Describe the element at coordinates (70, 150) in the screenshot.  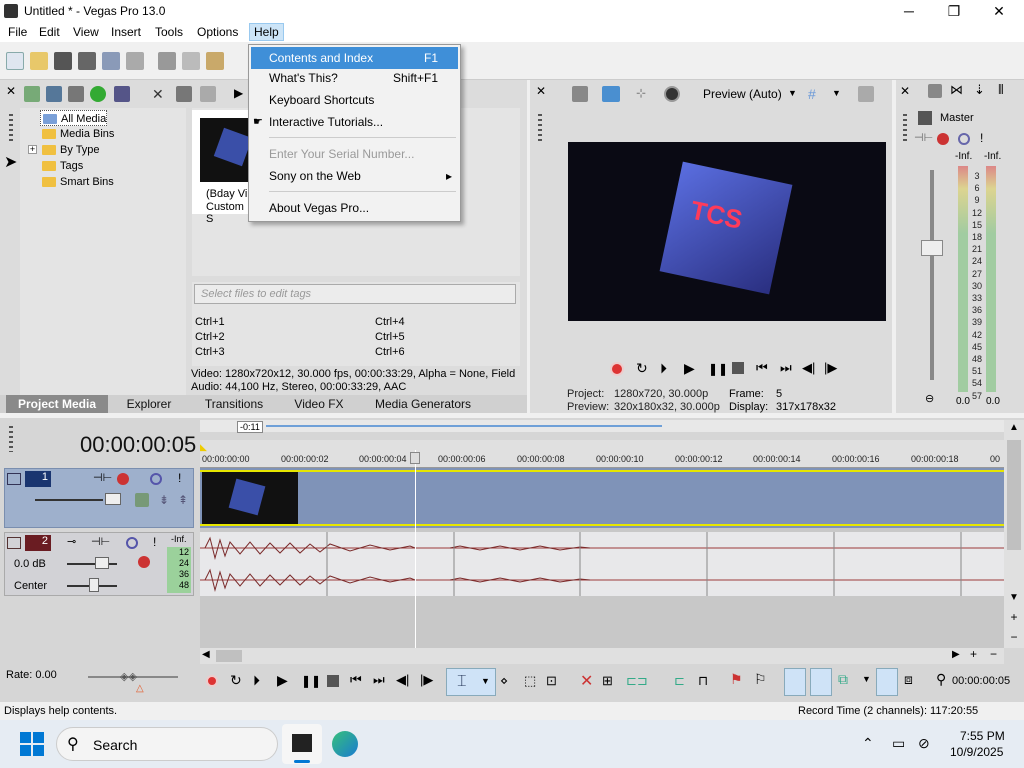
I see `tree-item-by-type: By Type` at that location.